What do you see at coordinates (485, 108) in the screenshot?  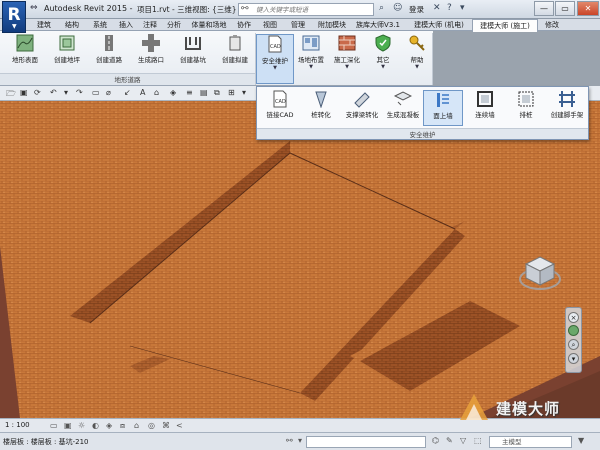 I see `continuous-wall-button: 连续墙` at bounding box center [485, 108].